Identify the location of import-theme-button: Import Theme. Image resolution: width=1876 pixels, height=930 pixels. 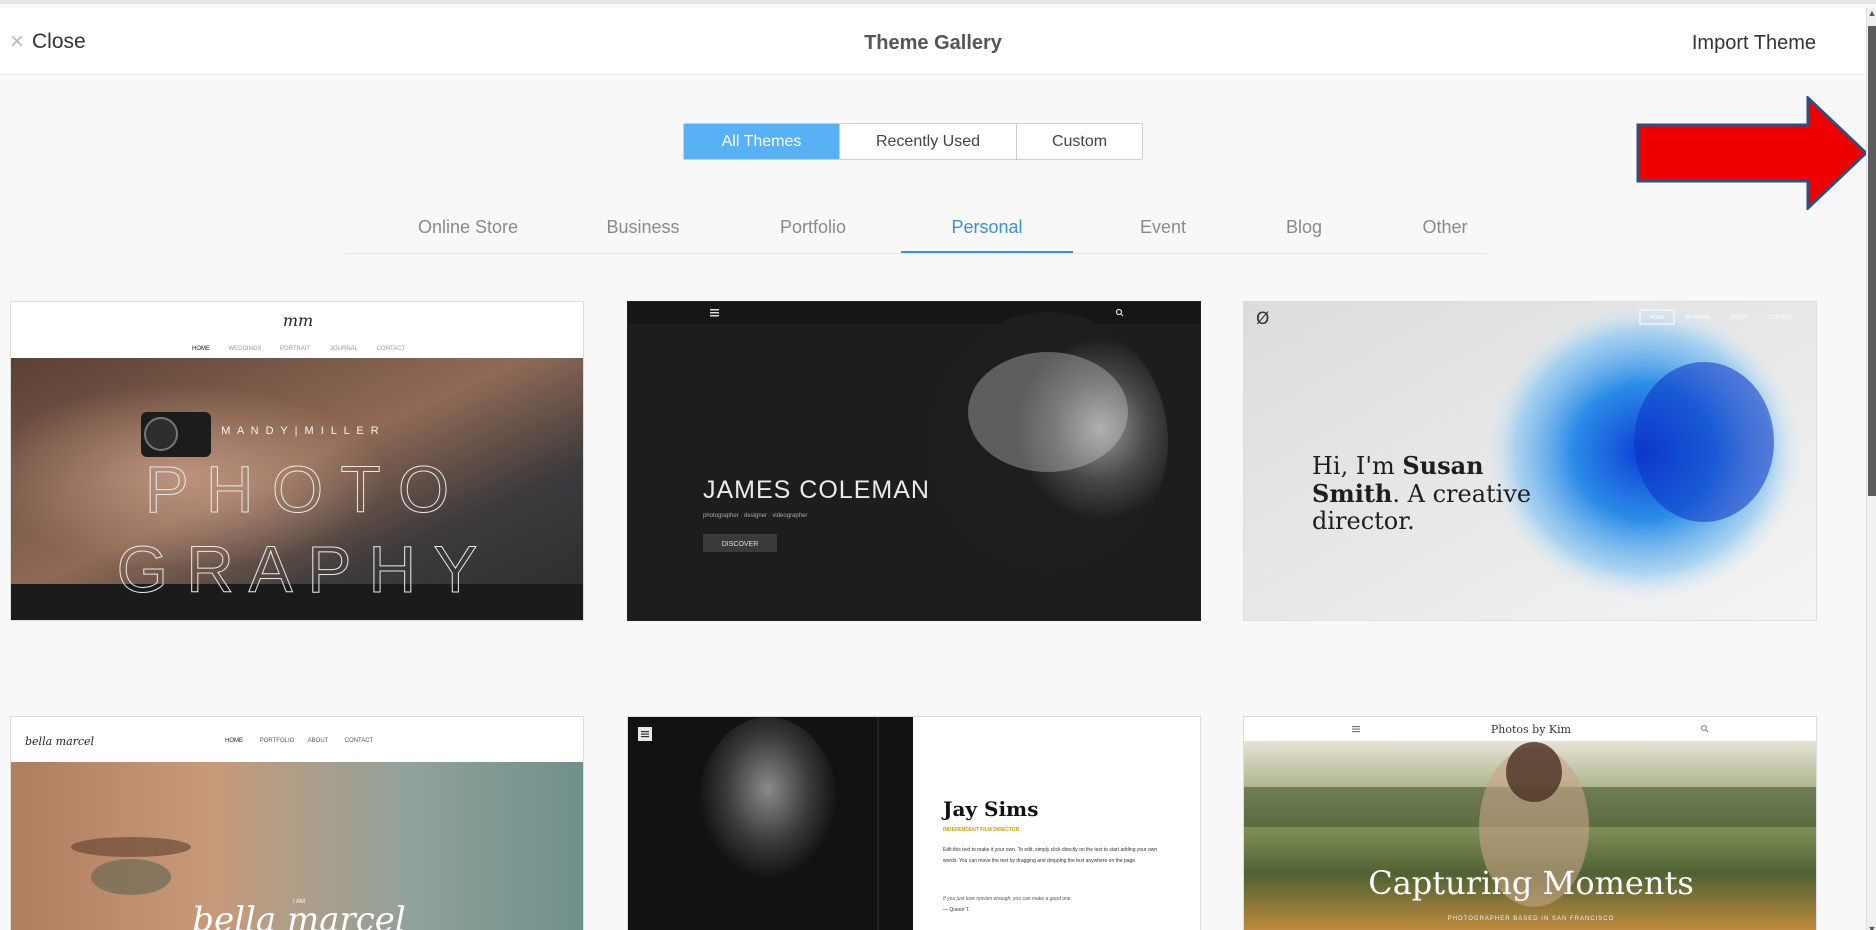
(1754, 43).